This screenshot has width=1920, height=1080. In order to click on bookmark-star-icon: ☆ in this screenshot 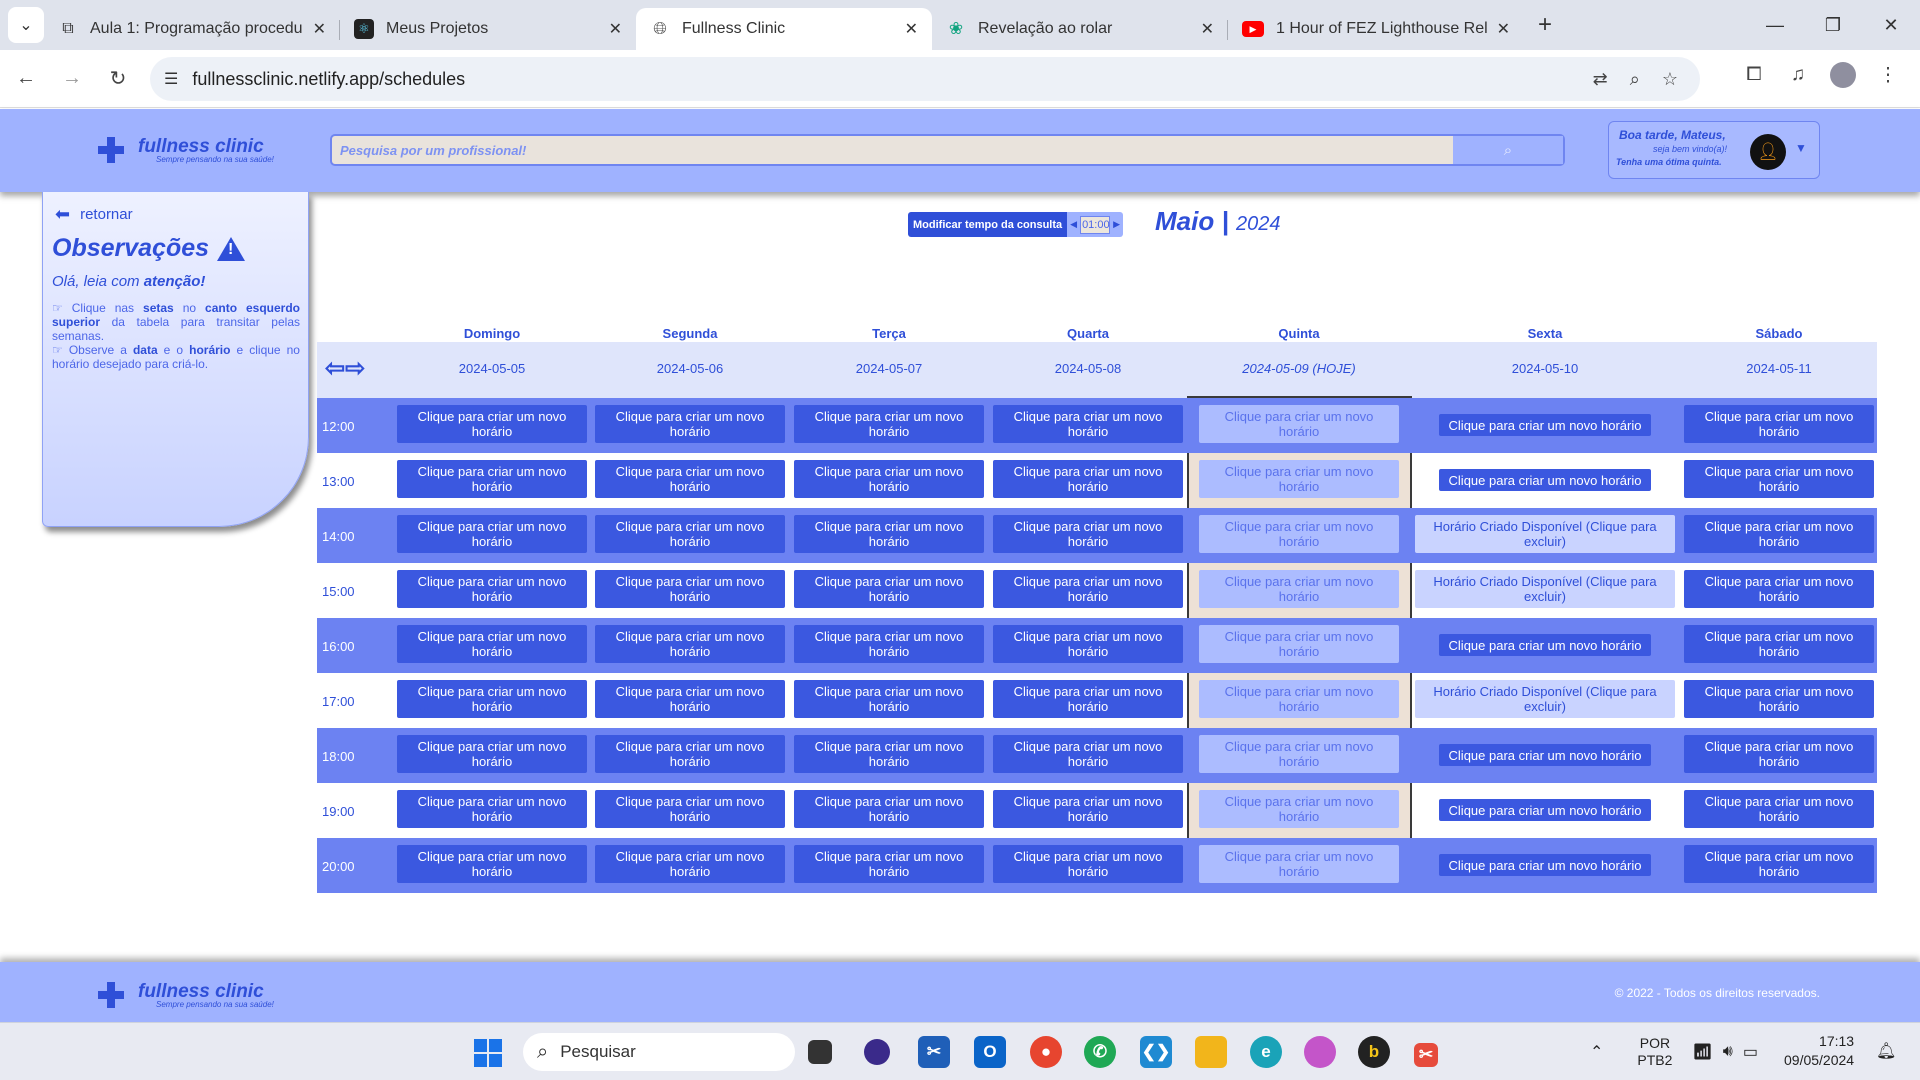, I will do `click(1670, 79)`.